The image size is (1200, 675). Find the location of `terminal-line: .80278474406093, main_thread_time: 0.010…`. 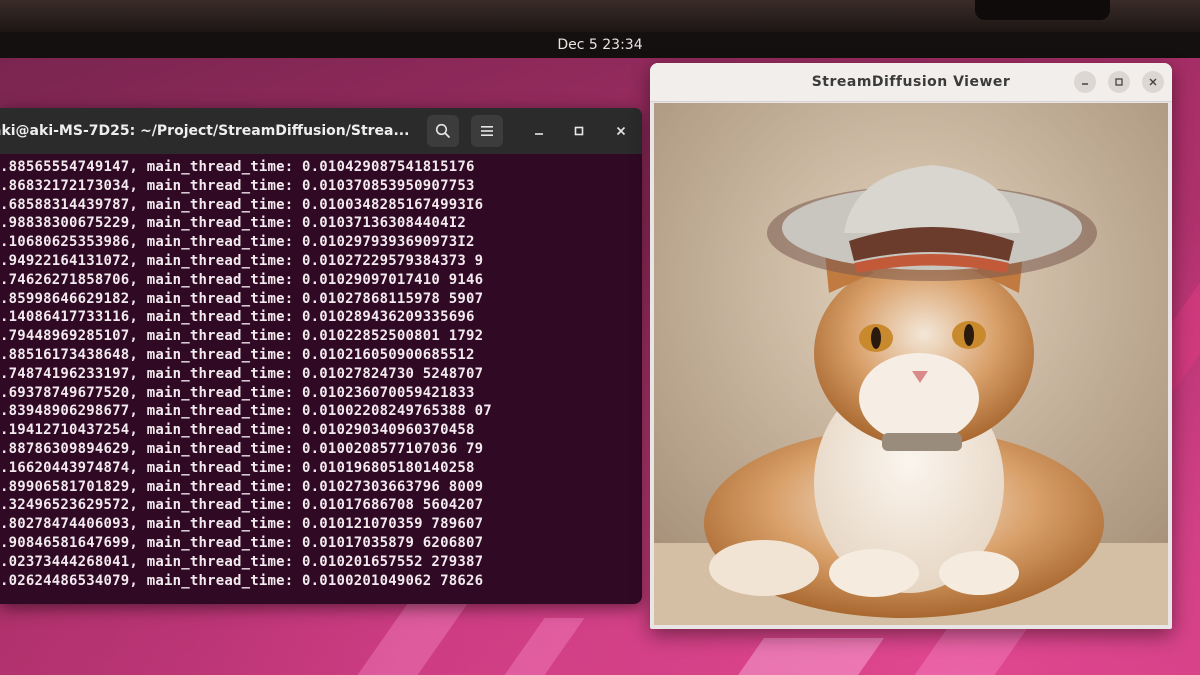

terminal-line: .80278474406093, main_thread_time: 0.010… is located at coordinates (242, 524).